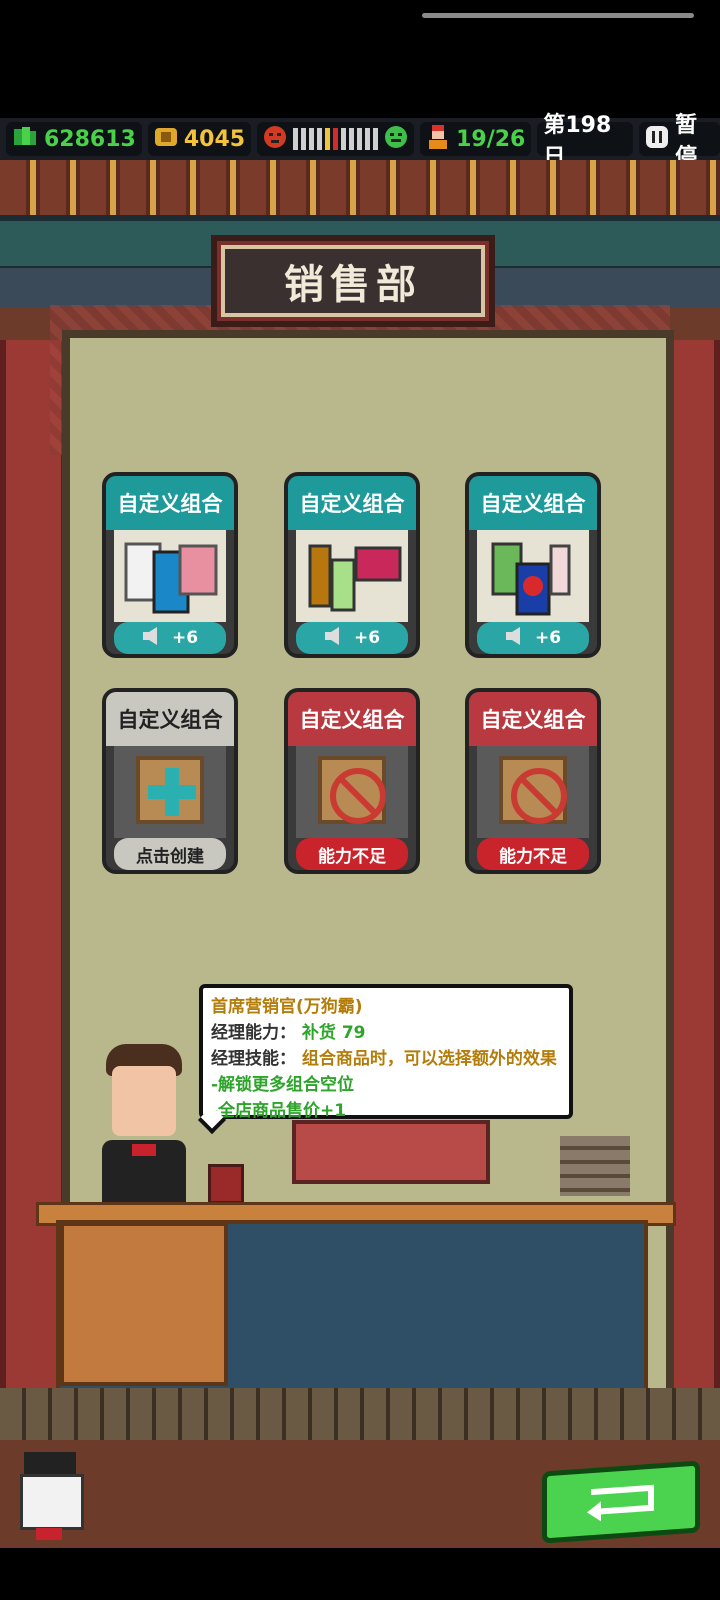 This screenshot has height=1600, width=720. I want to click on top-hat-icon, so click(50, 1463).